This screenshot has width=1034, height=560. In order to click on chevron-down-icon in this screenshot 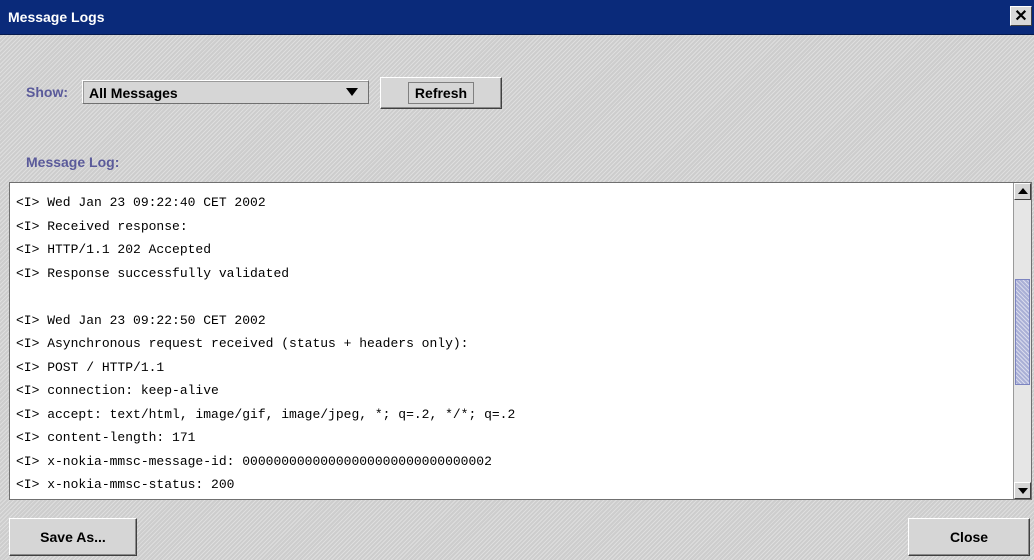, I will do `click(352, 92)`.